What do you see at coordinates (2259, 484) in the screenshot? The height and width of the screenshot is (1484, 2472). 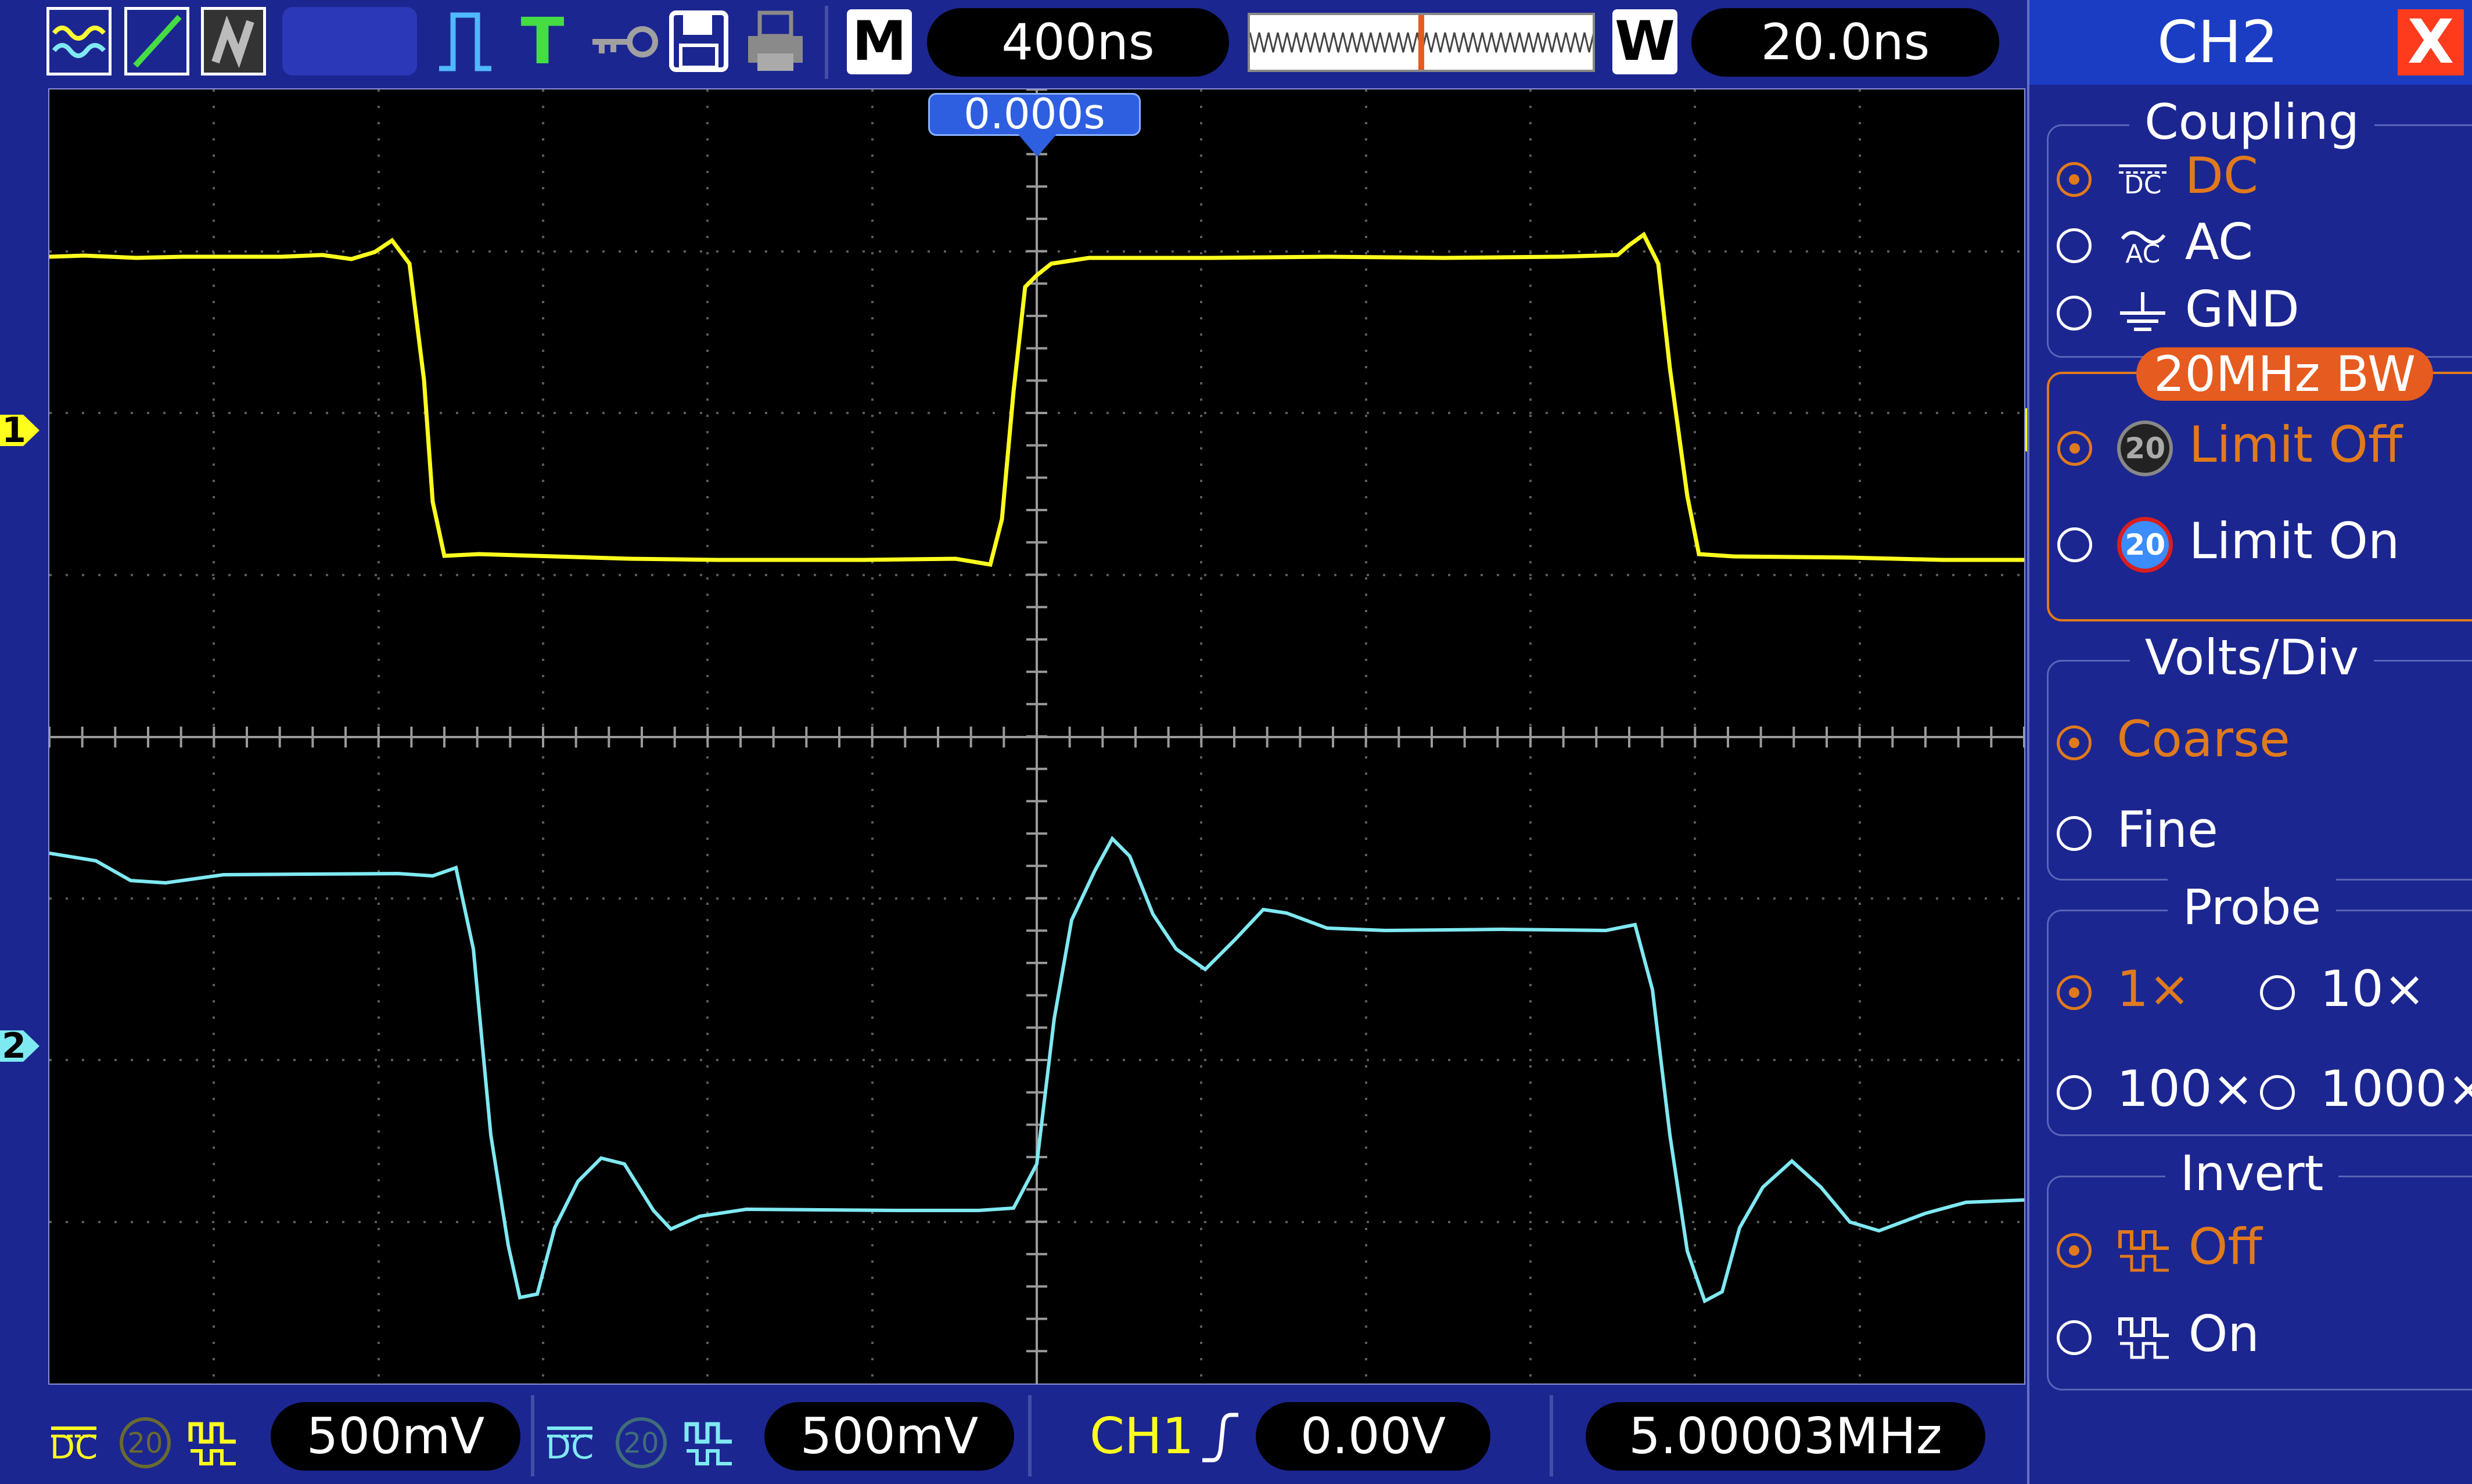 I see `bw-limit-group: 20MHz BW 20 Limit Off 20 Limit On` at bounding box center [2259, 484].